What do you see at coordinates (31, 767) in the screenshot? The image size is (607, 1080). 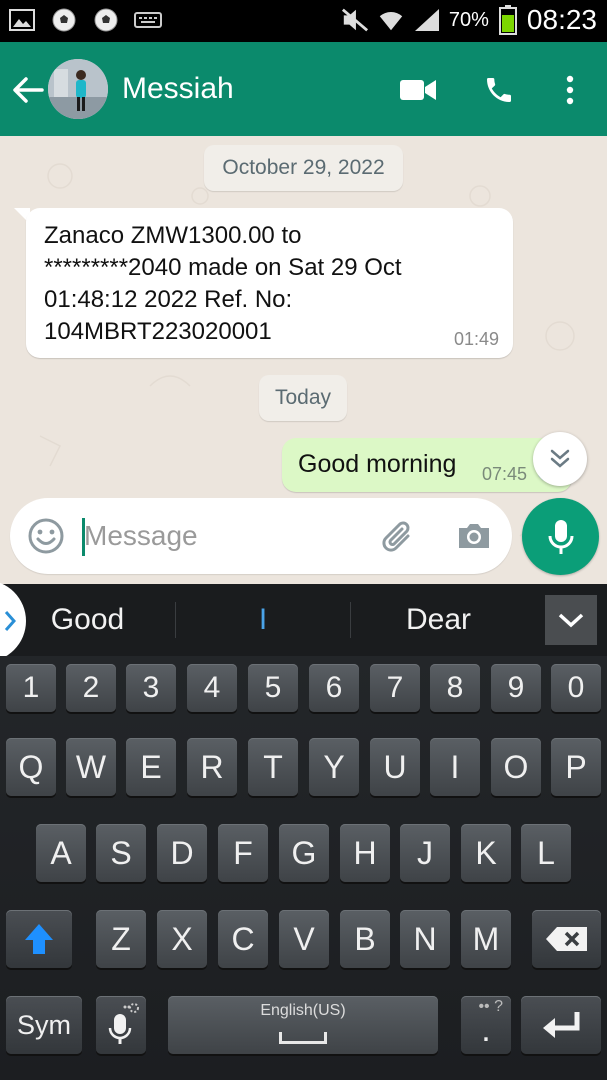 I see `key: Q` at bounding box center [31, 767].